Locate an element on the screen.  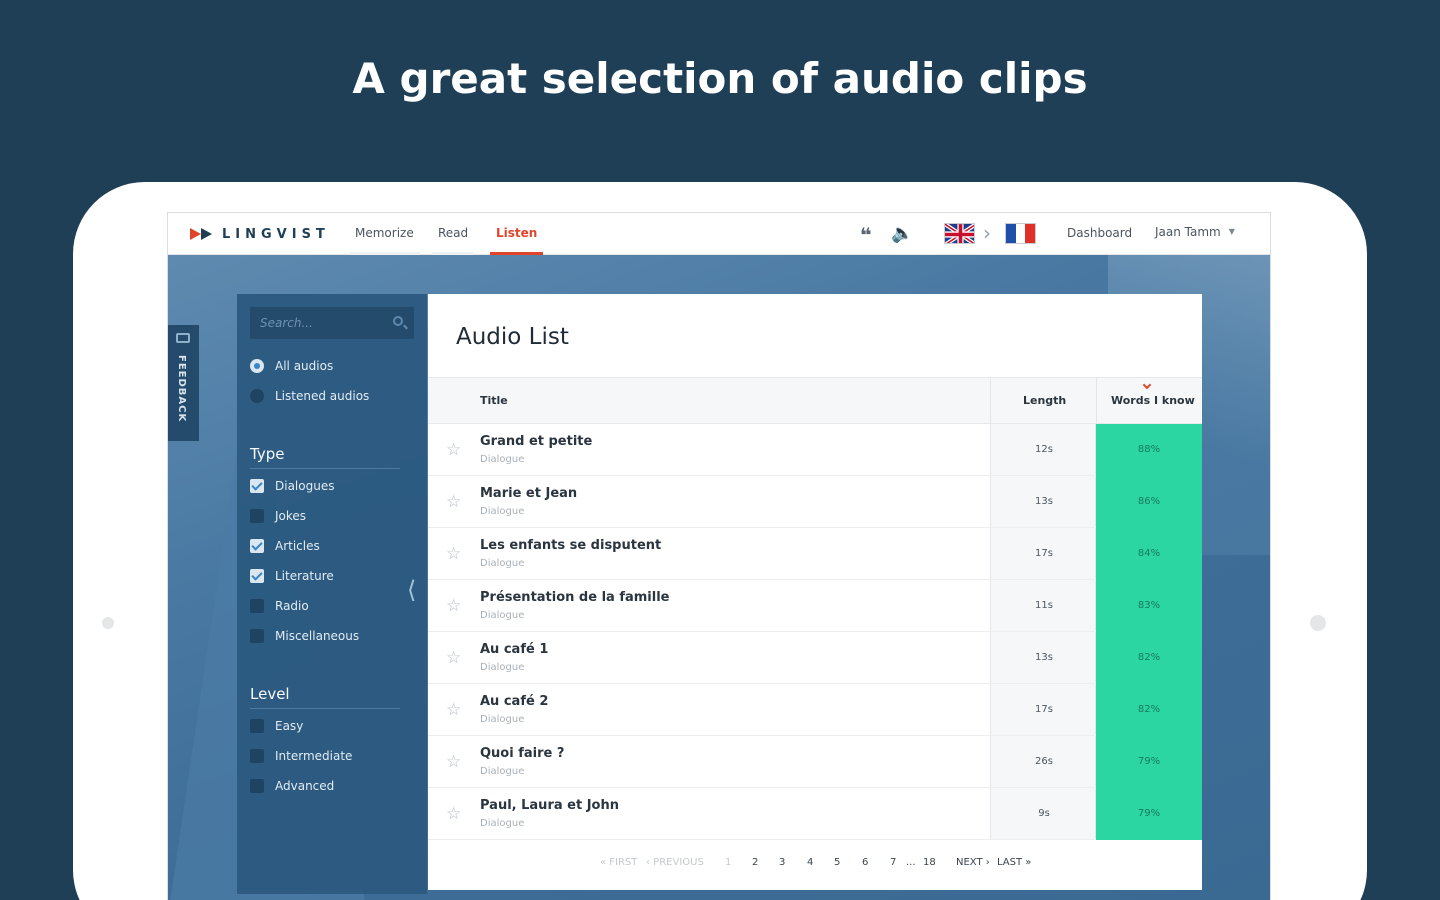
audio-title: Marie et Jean is located at coordinates (528, 493).